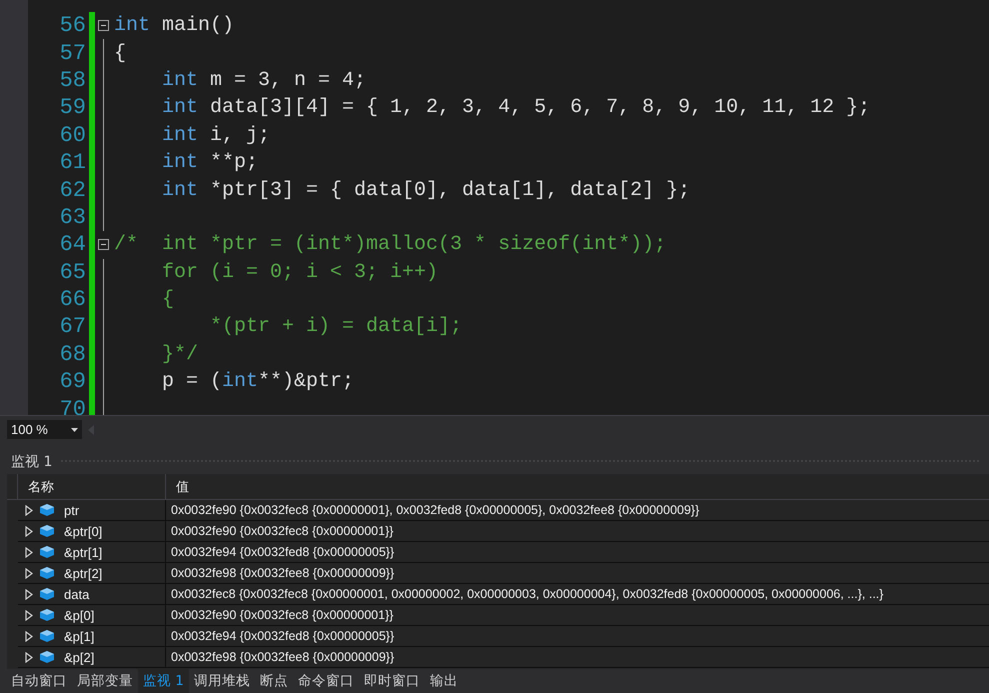 This screenshot has width=989, height=693. What do you see at coordinates (72, 405) in the screenshot?
I see `line-number: 70` at bounding box center [72, 405].